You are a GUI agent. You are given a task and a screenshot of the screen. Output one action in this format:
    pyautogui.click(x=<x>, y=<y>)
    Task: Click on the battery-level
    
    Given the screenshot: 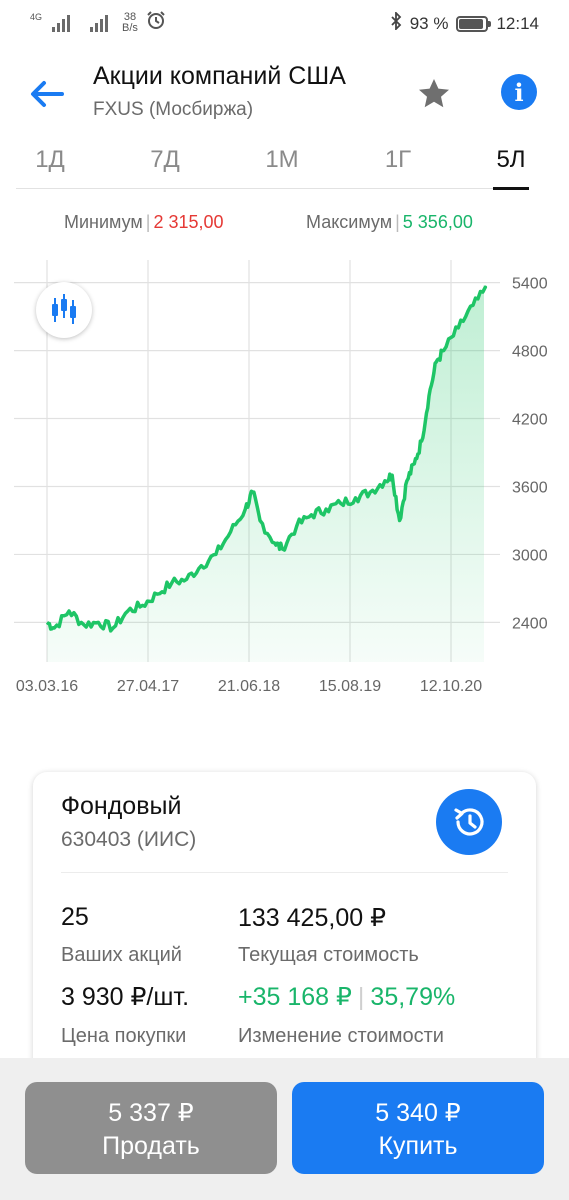 What is the action you would take?
    pyautogui.click(x=471, y=23)
    